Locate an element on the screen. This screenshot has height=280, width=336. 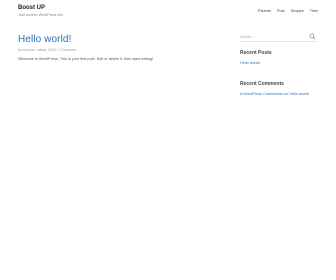
recent-post-link: Hello world! is located at coordinates (250, 63).